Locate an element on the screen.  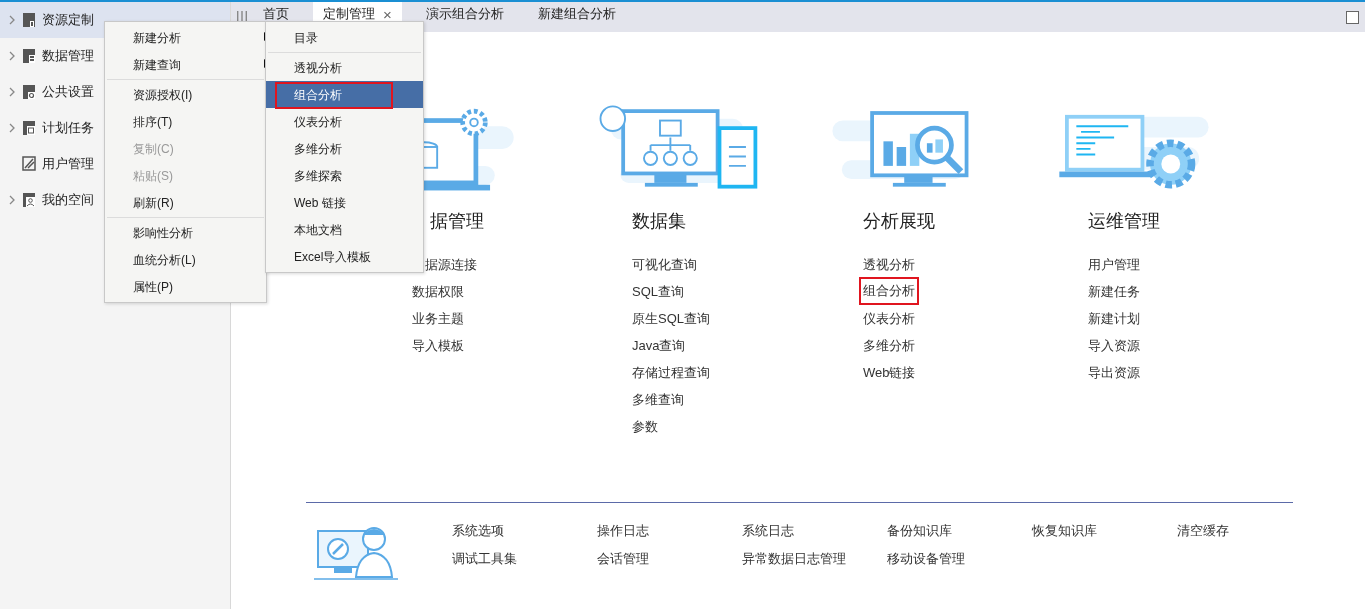
section-title: 据管理 is located at coordinates (457, 221).